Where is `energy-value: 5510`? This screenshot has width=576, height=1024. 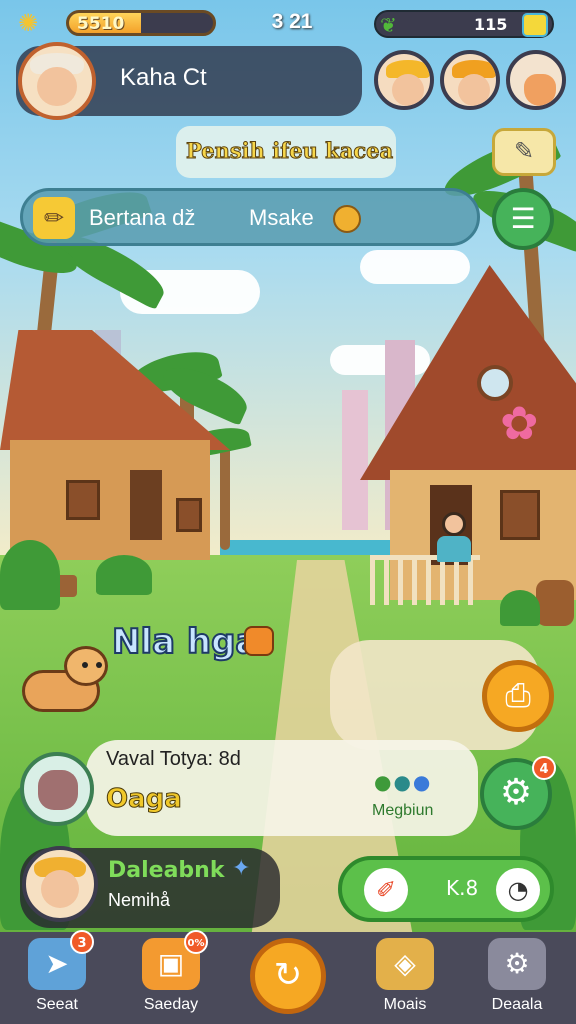 energy-value: 5510 is located at coordinates (101, 24).